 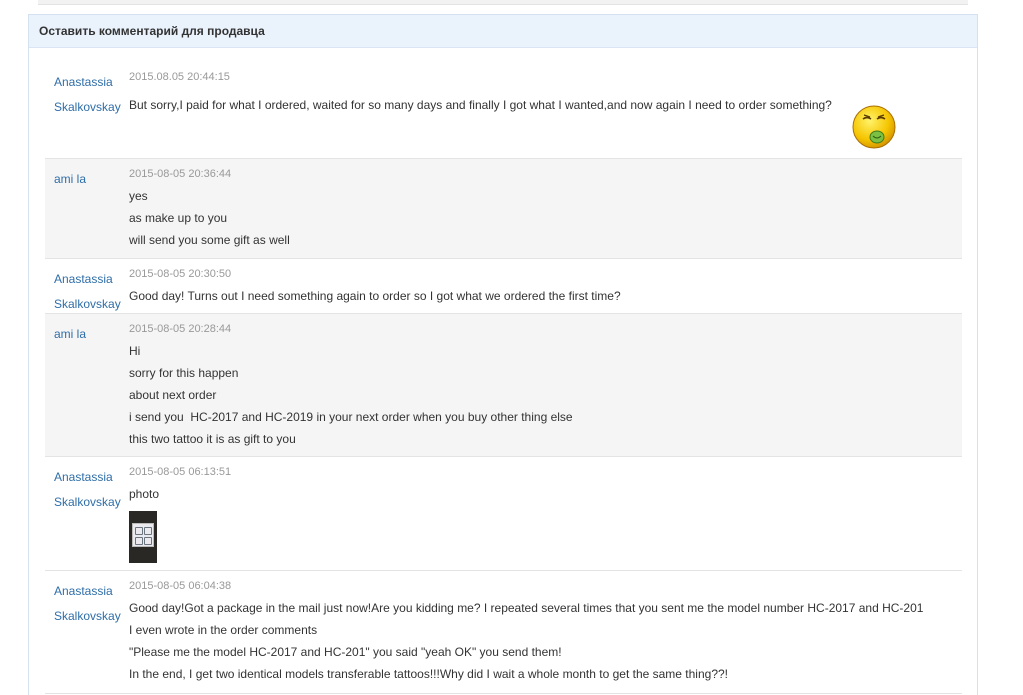 I want to click on photo-content, so click(x=143, y=535).